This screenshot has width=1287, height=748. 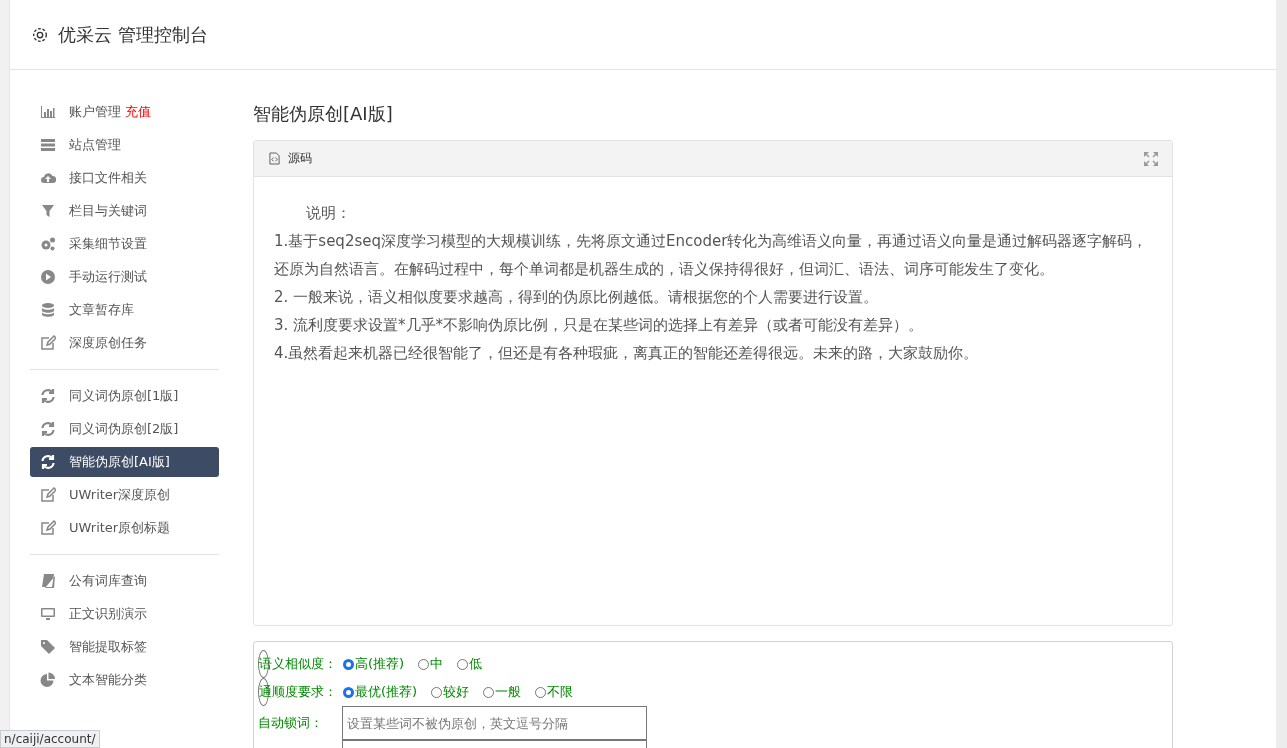 What do you see at coordinates (374, 664) in the screenshot?
I see `radio-option: 高(推荐)` at bounding box center [374, 664].